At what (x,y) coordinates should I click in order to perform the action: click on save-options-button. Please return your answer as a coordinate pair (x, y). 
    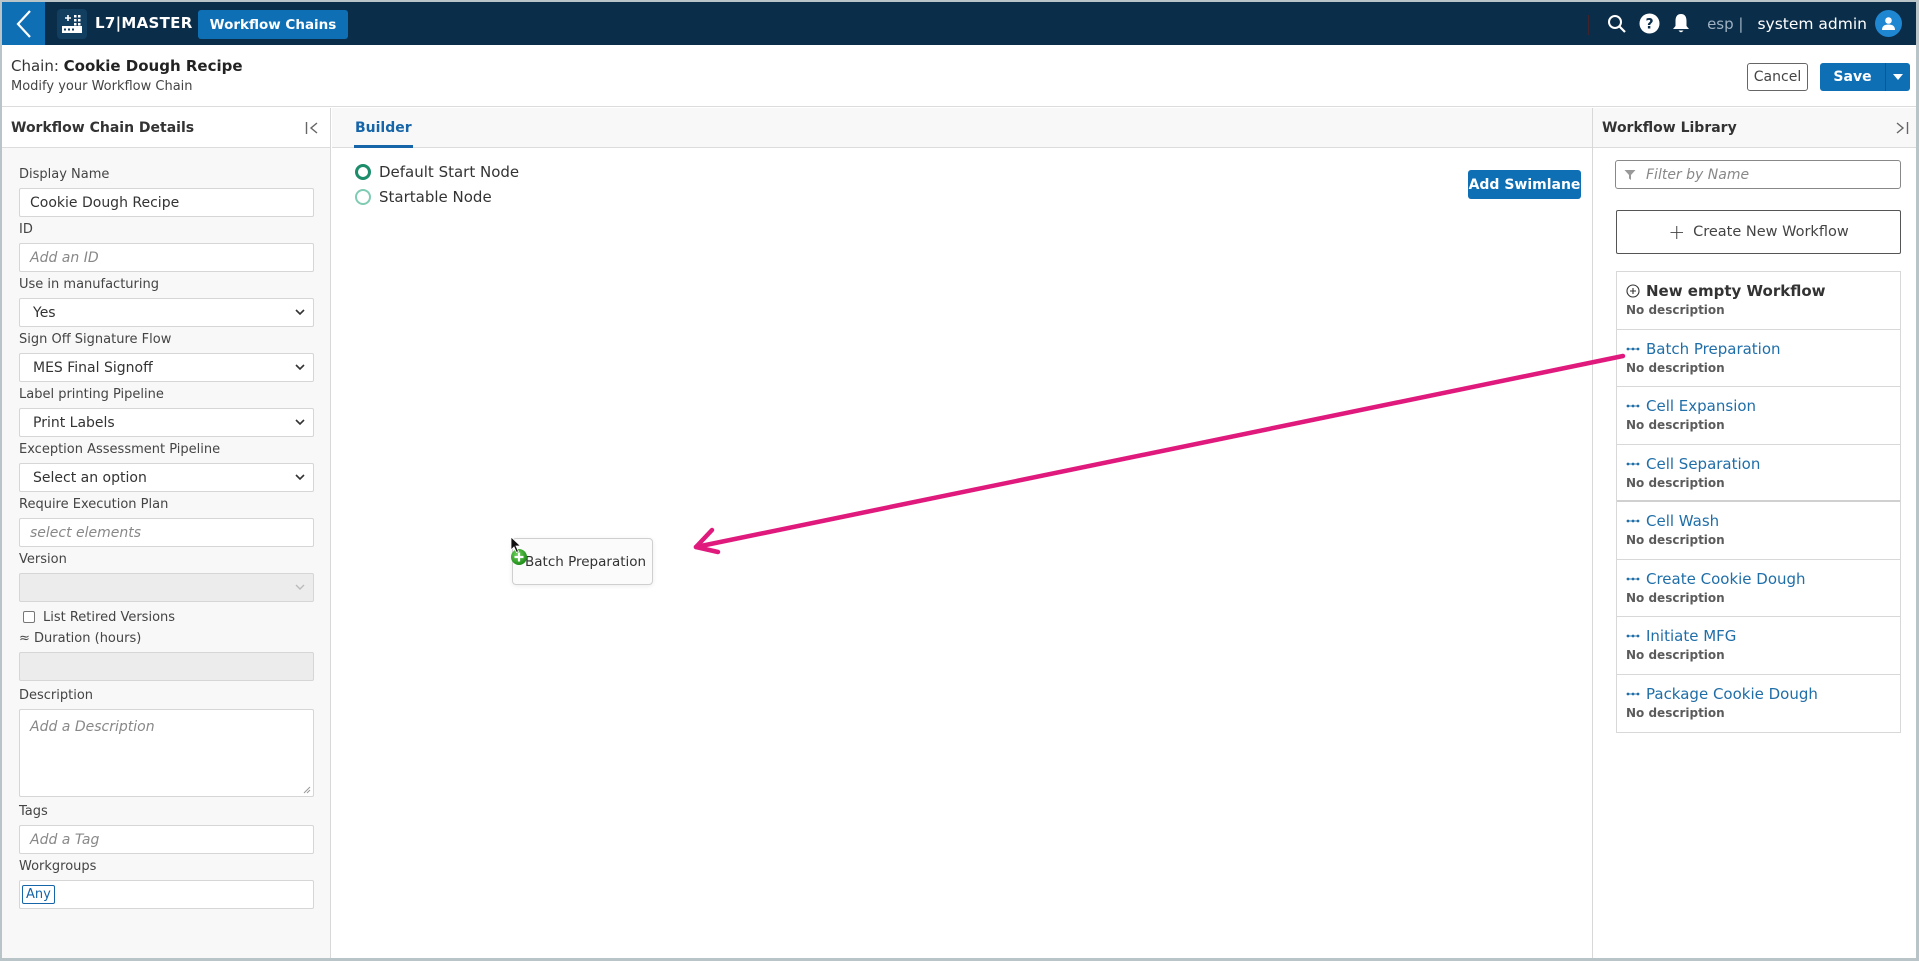
    Looking at the image, I should click on (1898, 77).